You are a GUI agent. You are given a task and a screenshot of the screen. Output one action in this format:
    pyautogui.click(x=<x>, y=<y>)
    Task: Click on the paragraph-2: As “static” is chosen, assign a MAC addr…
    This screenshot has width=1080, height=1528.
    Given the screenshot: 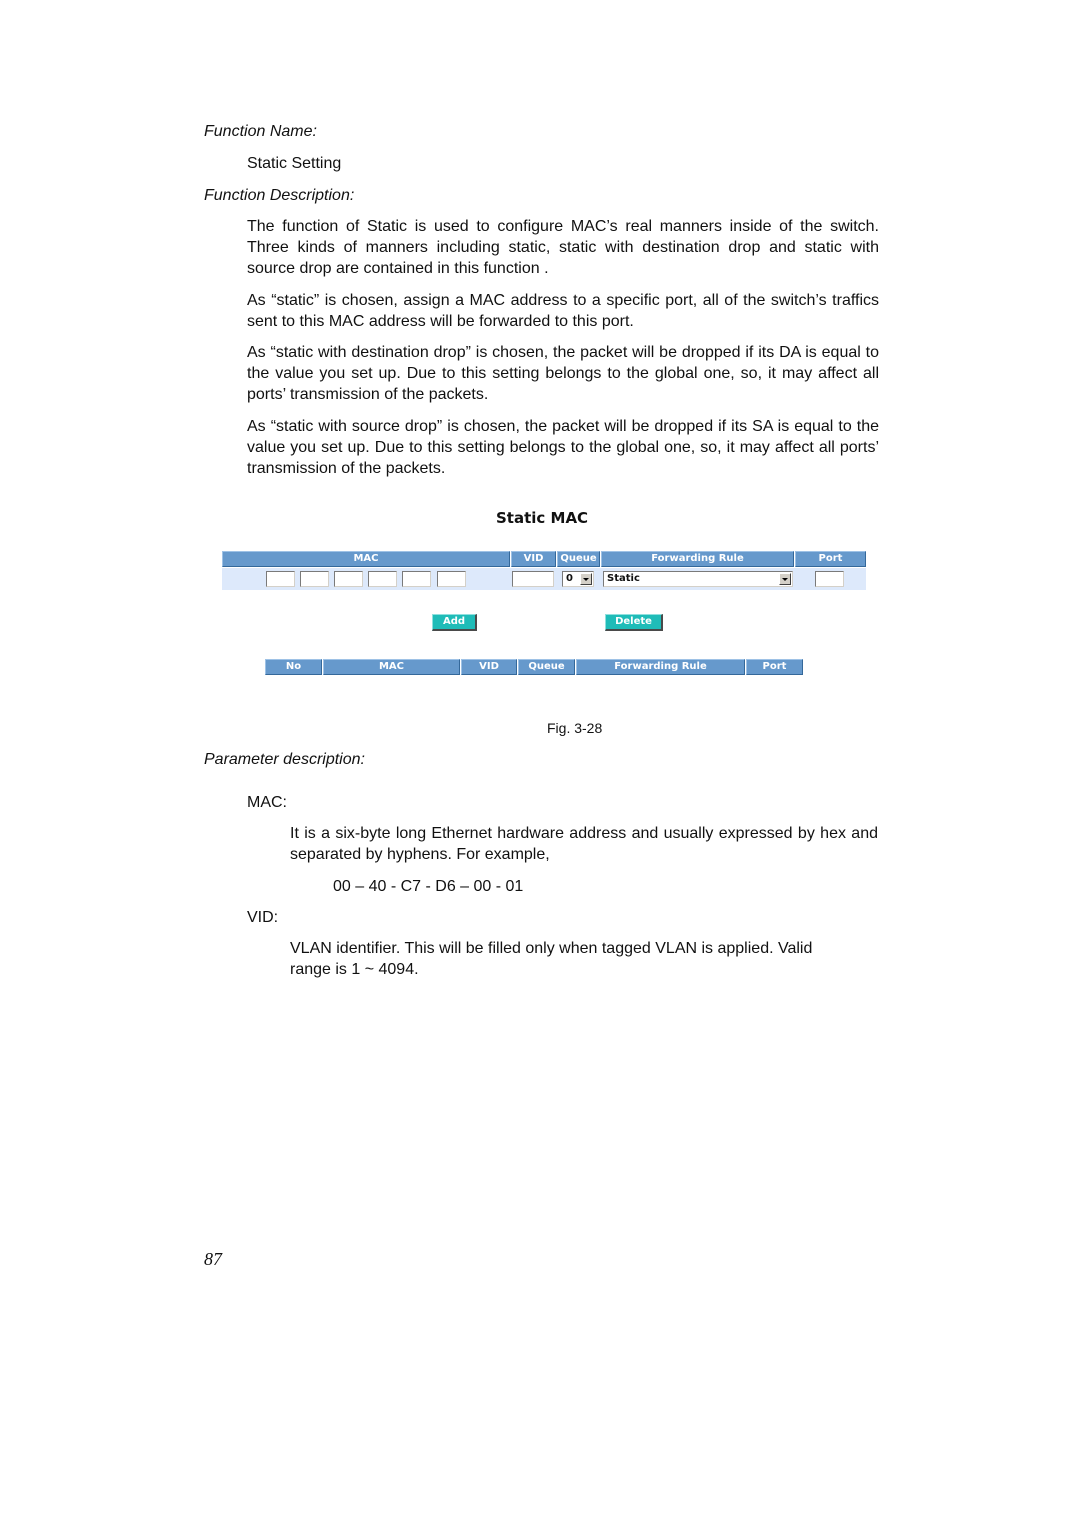 What is the action you would take?
    pyautogui.click(x=563, y=311)
    